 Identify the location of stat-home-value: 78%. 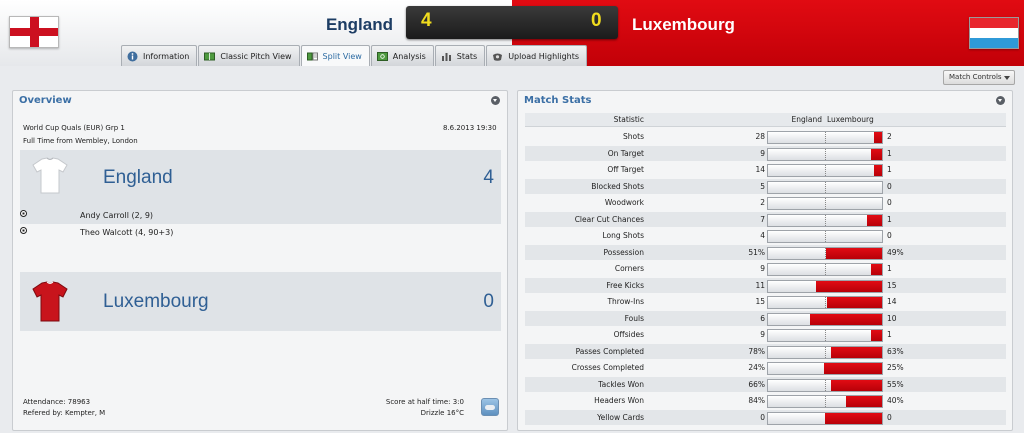
(756, 351).